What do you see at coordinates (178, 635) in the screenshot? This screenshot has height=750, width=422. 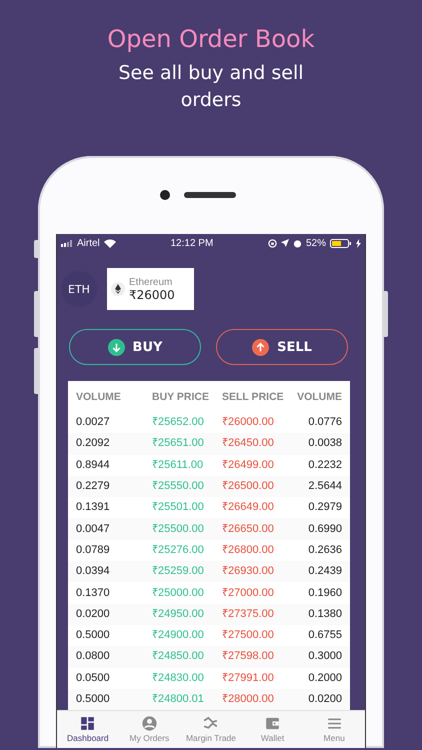 I see `buy-price-cell-text: ₹24900.00` at bounding box center [178, 635].